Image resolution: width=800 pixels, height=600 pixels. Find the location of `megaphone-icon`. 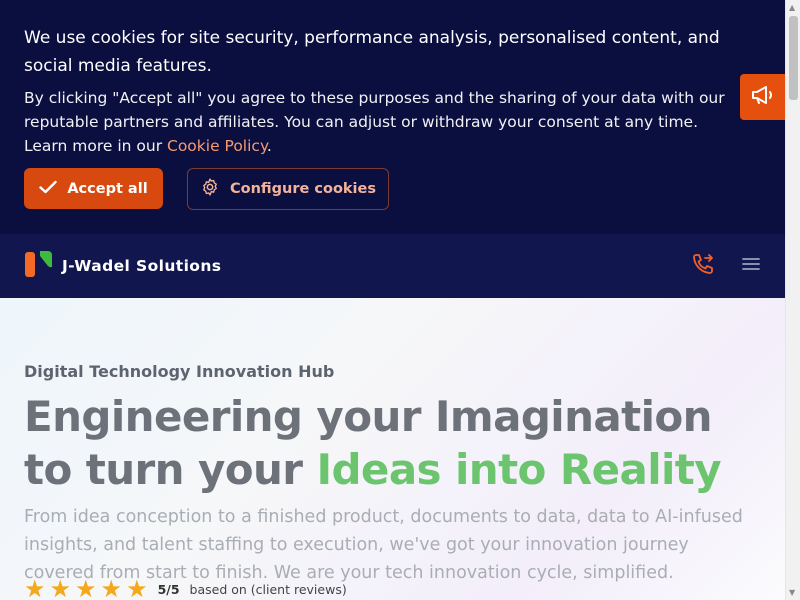

megaphone-icon is located at coordinates (763, 97).